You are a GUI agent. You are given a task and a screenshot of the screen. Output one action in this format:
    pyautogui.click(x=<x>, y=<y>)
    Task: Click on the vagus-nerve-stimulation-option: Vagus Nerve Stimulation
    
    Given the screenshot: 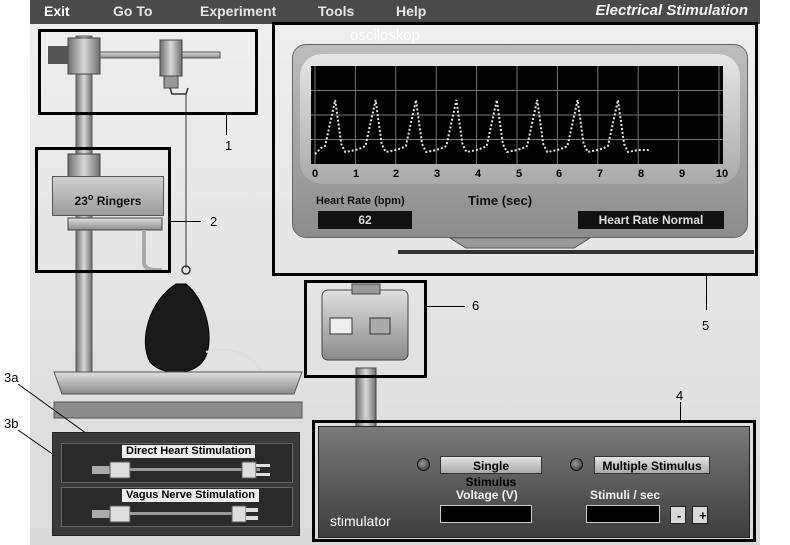 What is the action you would take?
    pyautogui.click(x=177, y=507)
    